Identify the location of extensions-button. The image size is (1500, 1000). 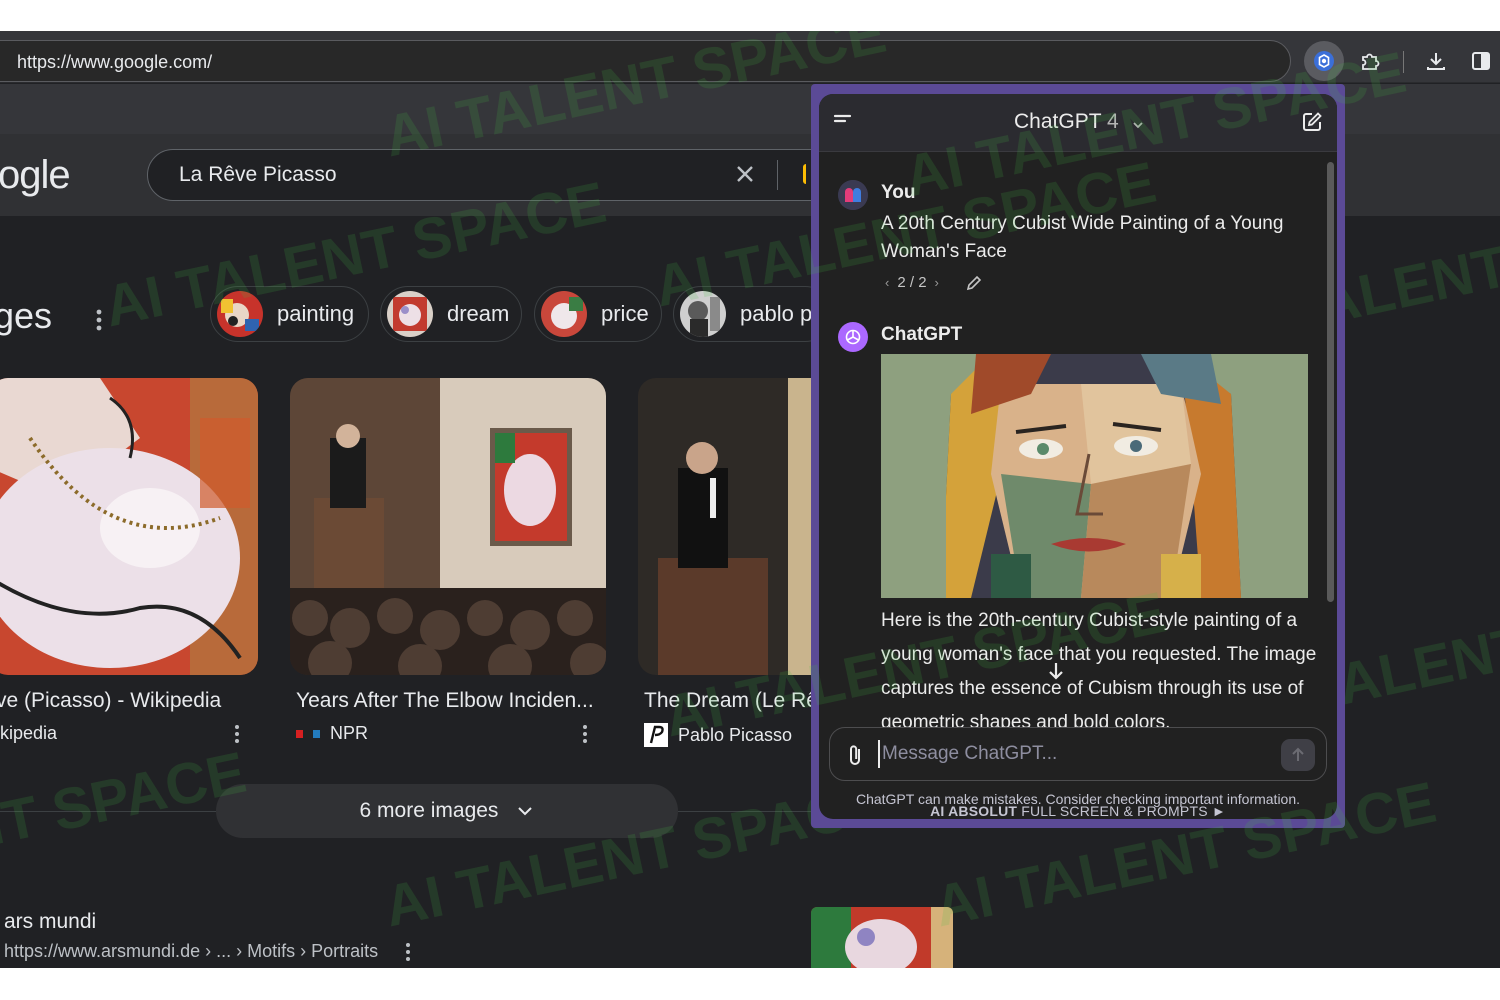
(1370, 61).